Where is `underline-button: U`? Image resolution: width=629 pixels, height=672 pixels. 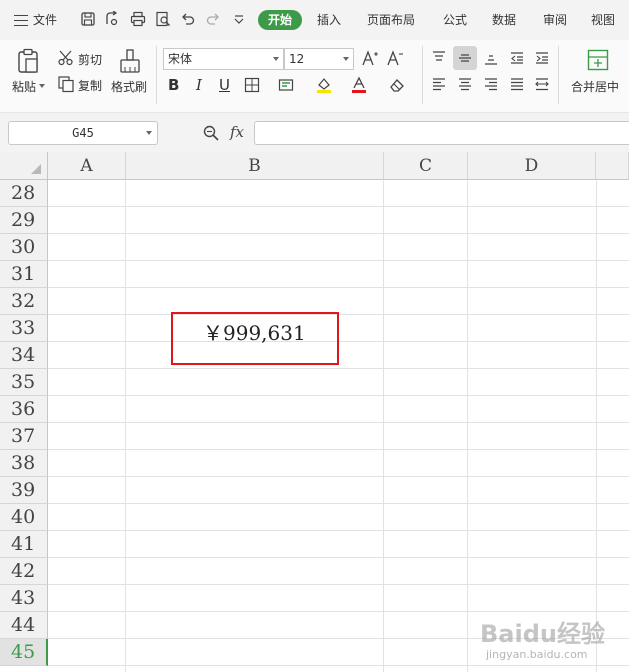
underline-button: U is located at coordinates (224, 85).